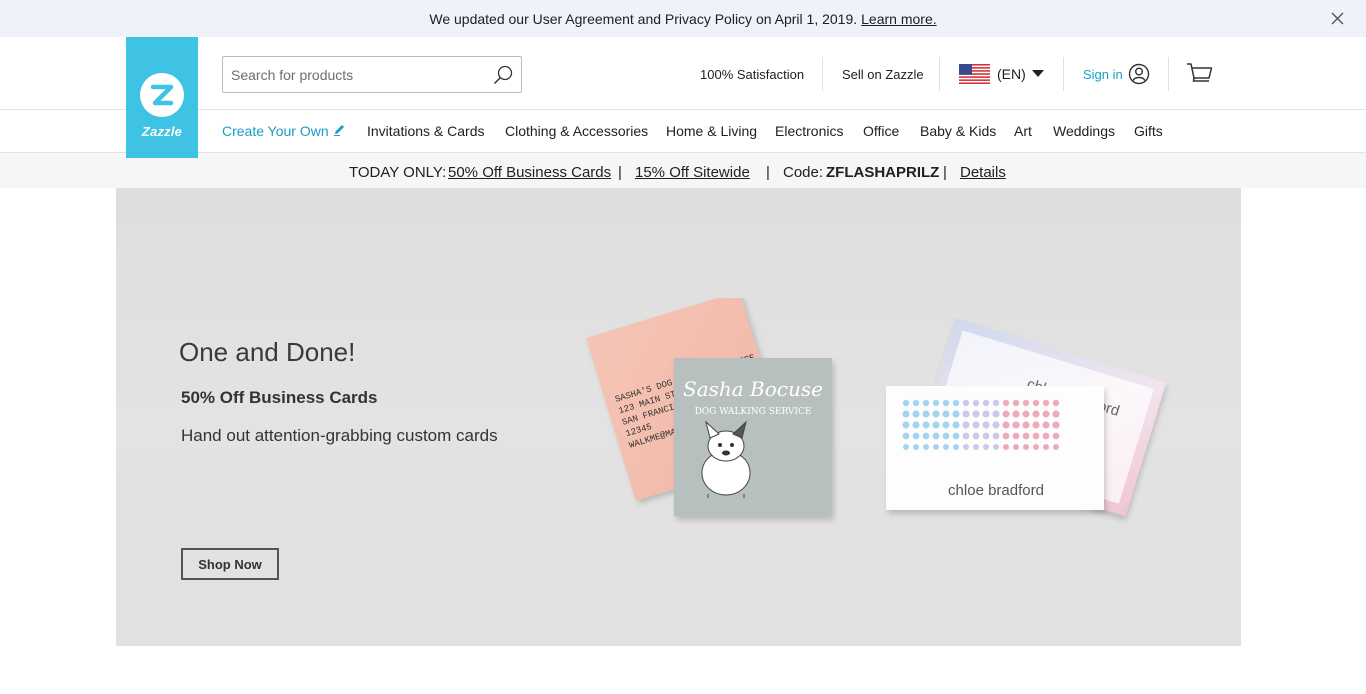 This screenshot has width=1366, height=694. I want to click on language-selector: (EN), so click(1011, 74).